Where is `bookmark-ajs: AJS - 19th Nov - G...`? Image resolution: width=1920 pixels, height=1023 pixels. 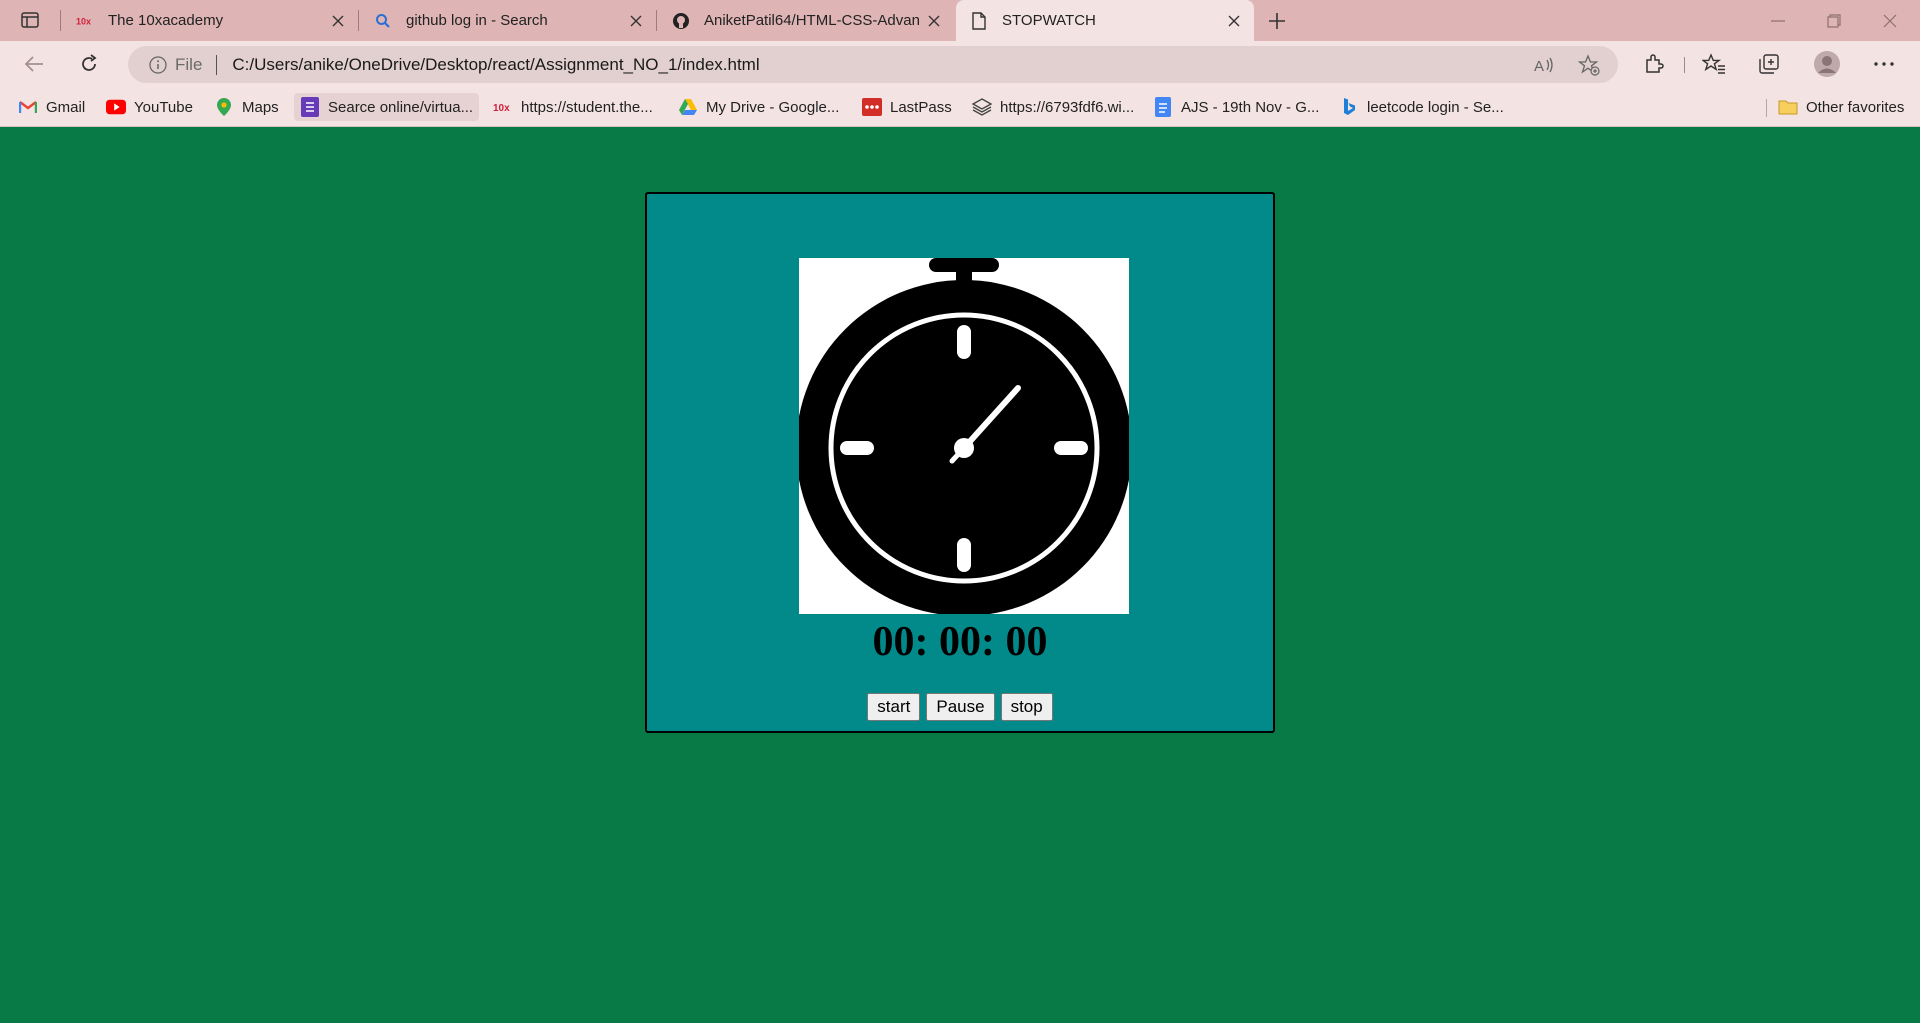 bookmark-ajs: AJS - 19th Nov - G... is located at coordinates (1236, 107).